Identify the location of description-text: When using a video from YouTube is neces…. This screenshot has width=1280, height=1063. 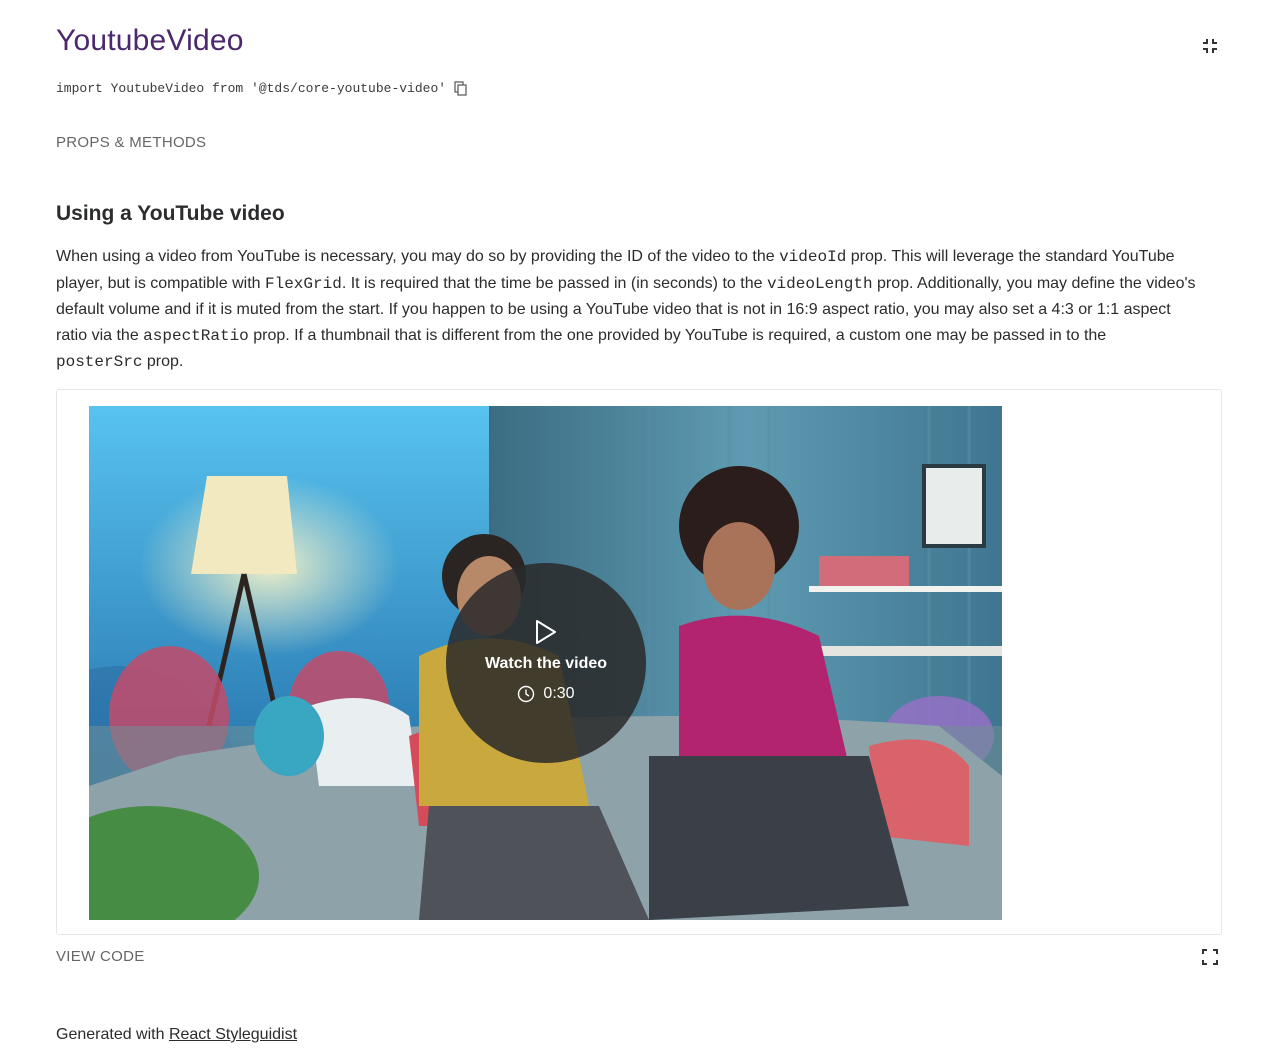
(418, 256).